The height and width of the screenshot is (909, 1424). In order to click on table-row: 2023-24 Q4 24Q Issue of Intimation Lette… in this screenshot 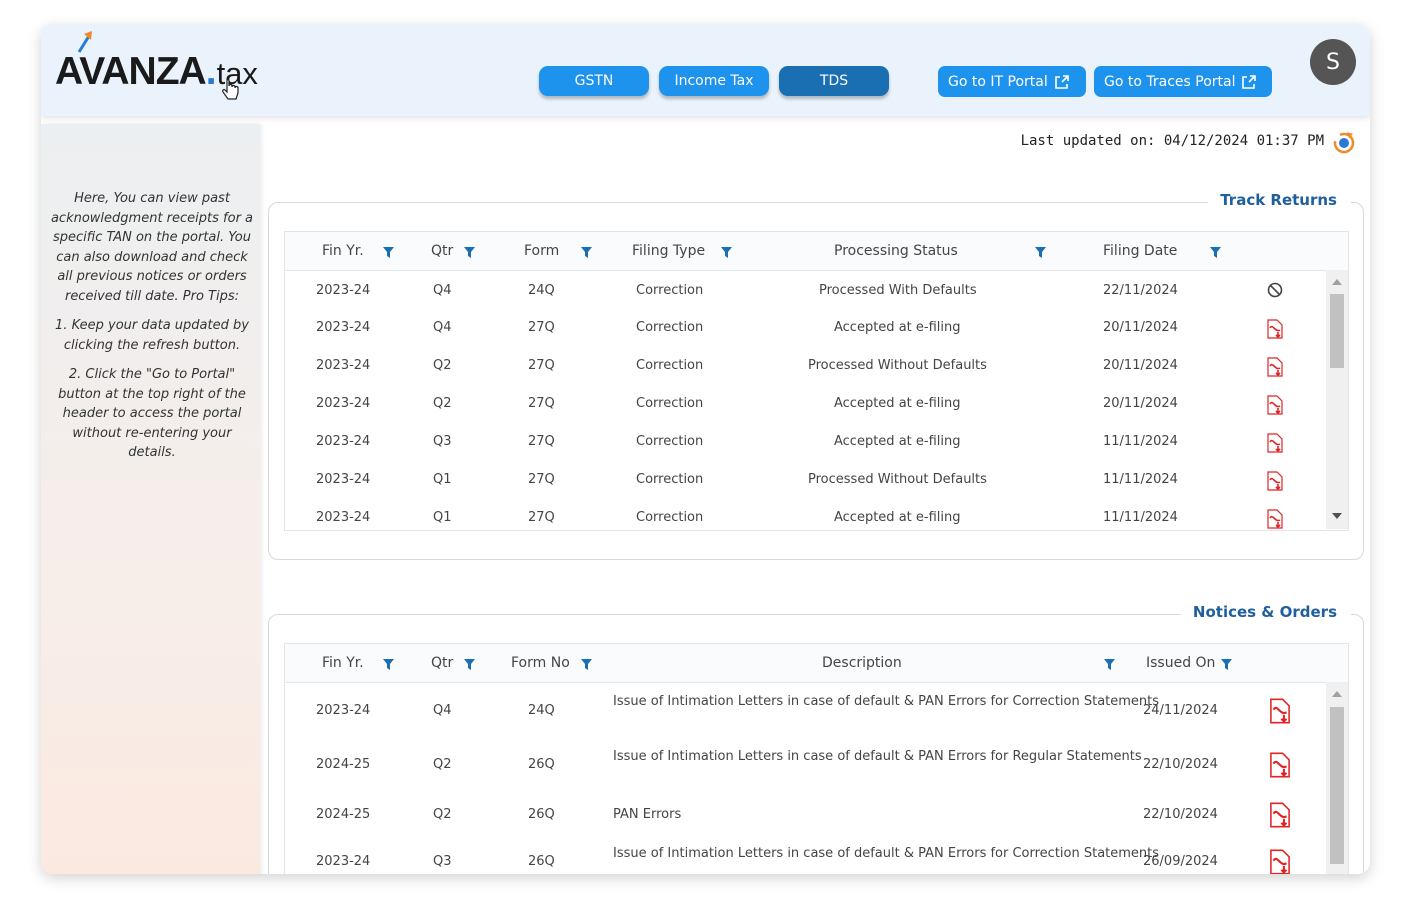, I will do `click(816, 710)`.